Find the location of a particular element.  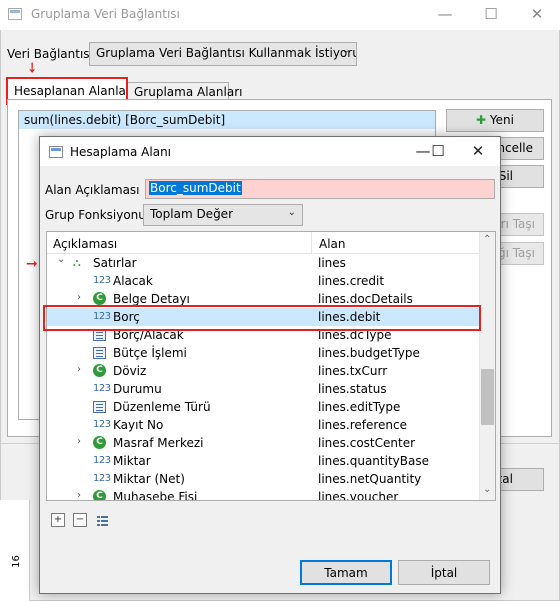

scroll-down-icon: ⌄ is located at coordinates (487, 489).